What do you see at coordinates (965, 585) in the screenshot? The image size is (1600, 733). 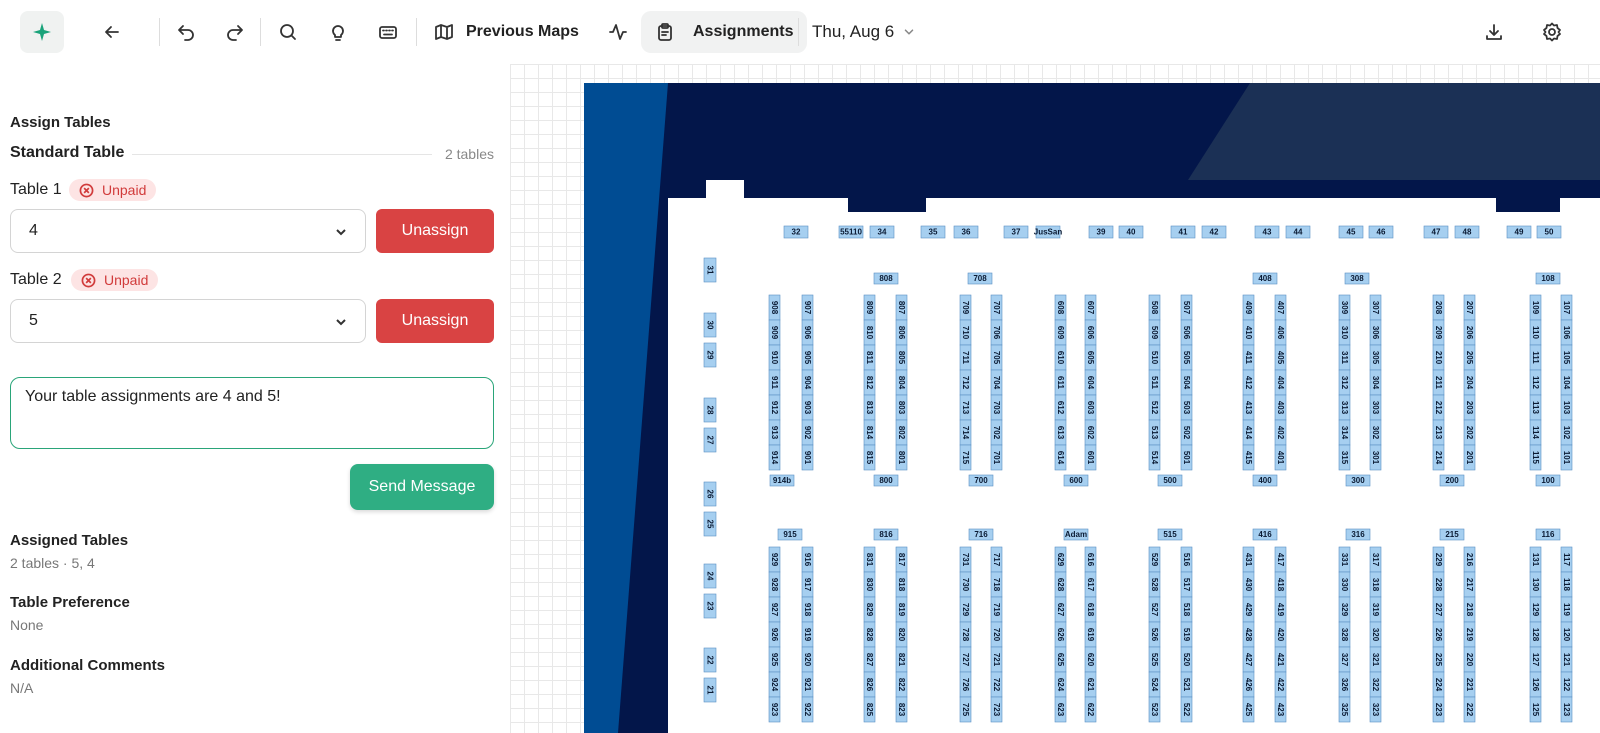 I see `booth-label: 730` at bounding box center [965, 585].